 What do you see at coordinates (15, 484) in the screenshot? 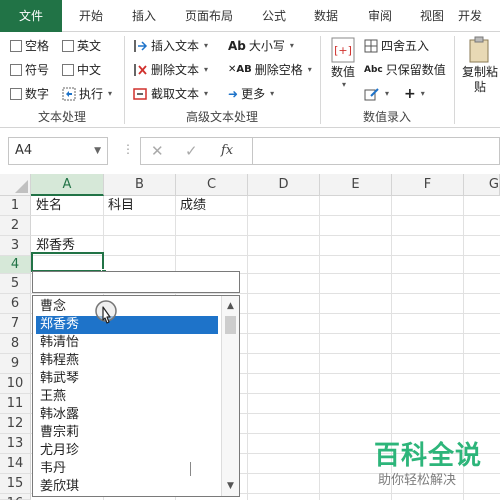
I see `row-header-15: 15` at bounding box center [15, 484].